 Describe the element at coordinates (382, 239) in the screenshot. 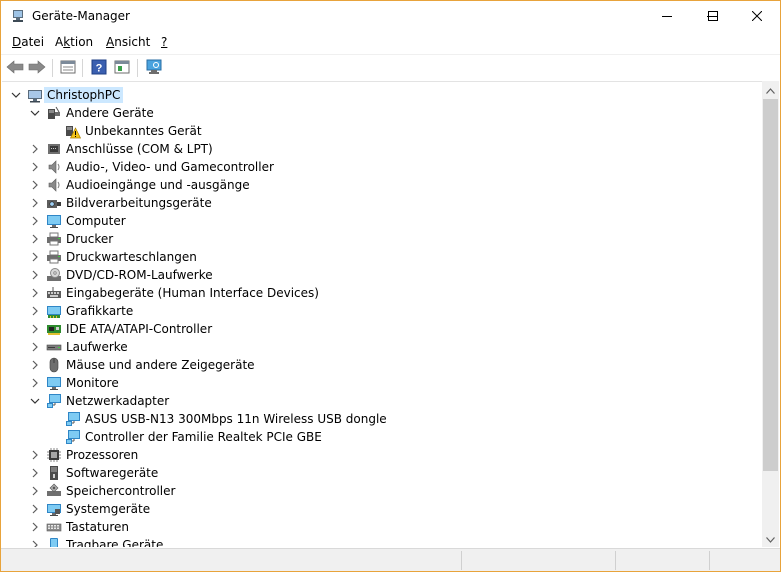

I see `tree-category: Drucker` at that location.